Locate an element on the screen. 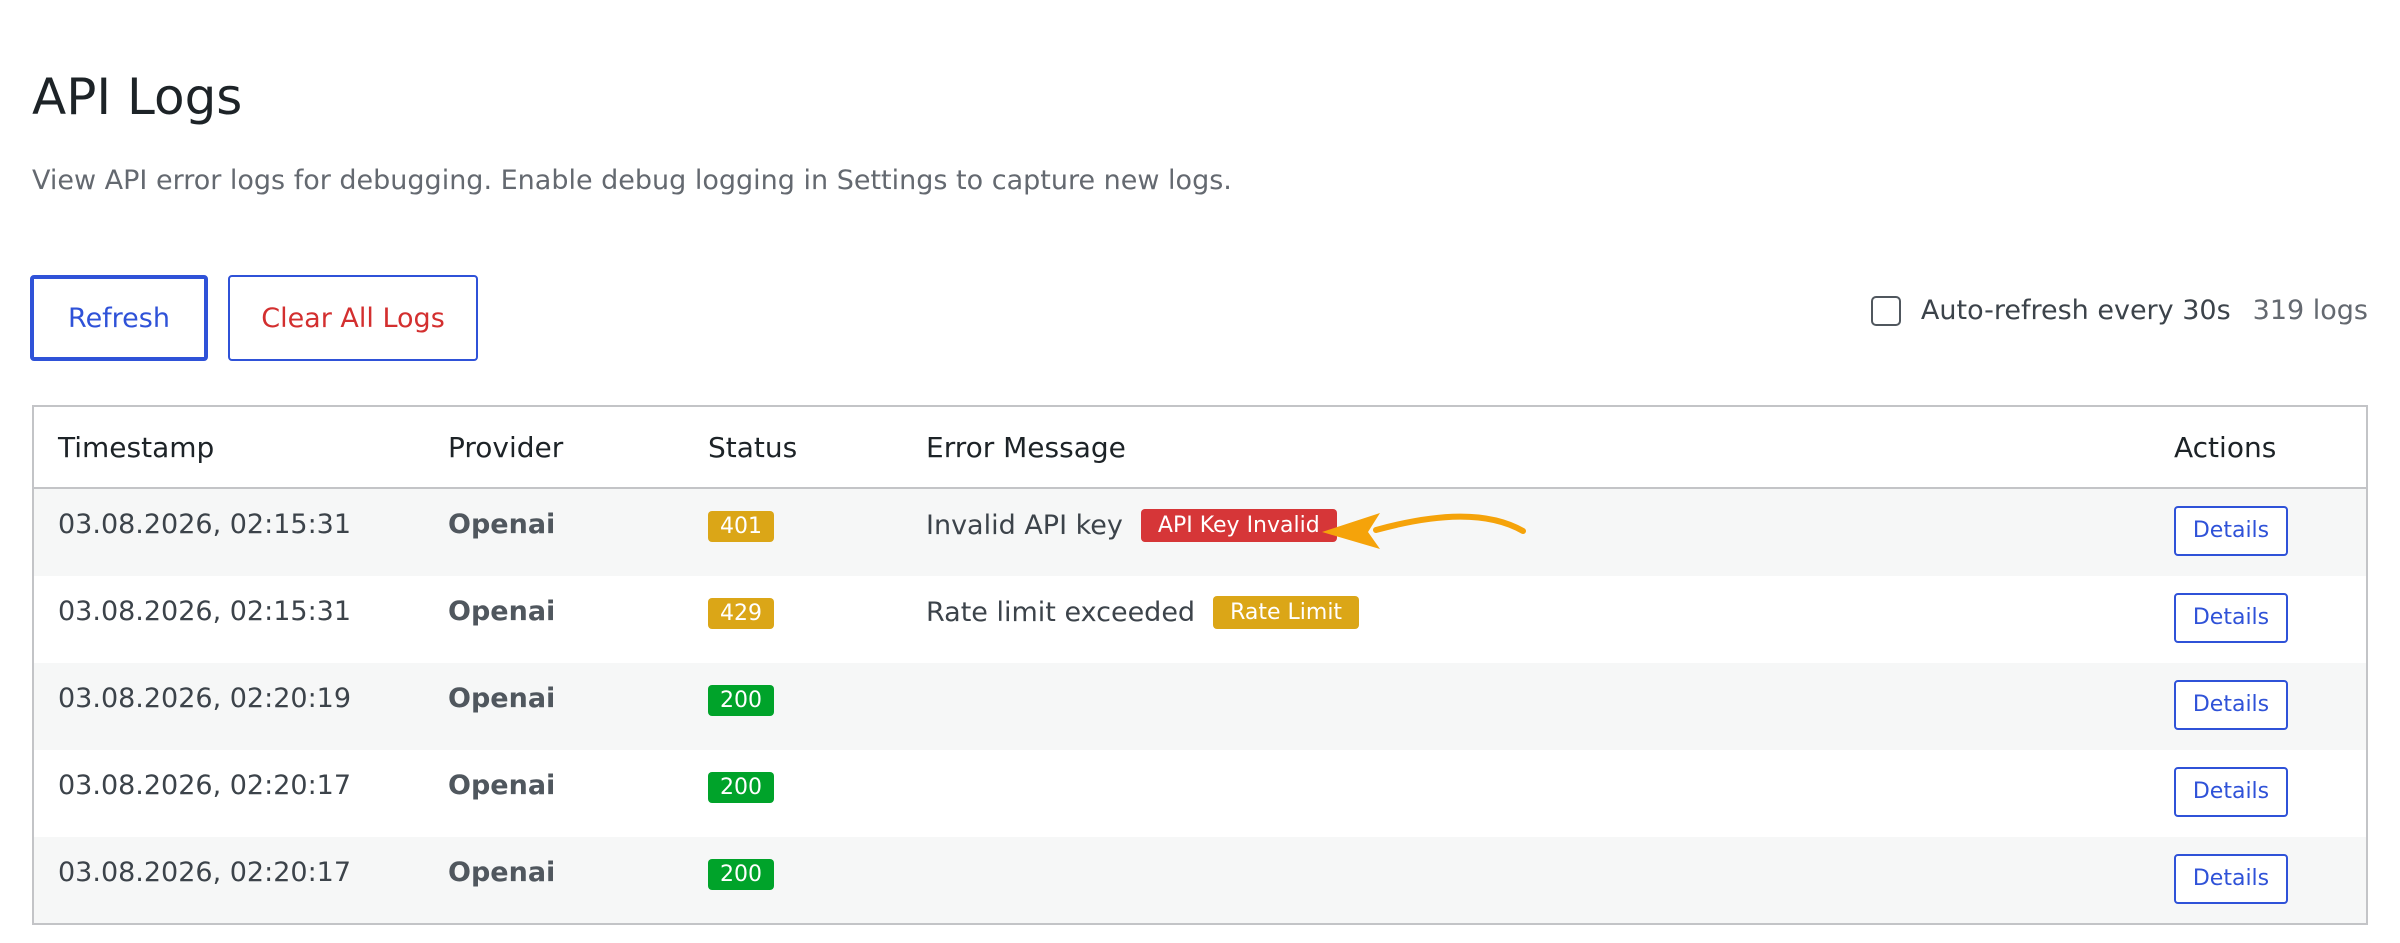  table-row: 03.08.2026, 02:20:19 Openai 200 Details is located at coordinates (1200, 706).